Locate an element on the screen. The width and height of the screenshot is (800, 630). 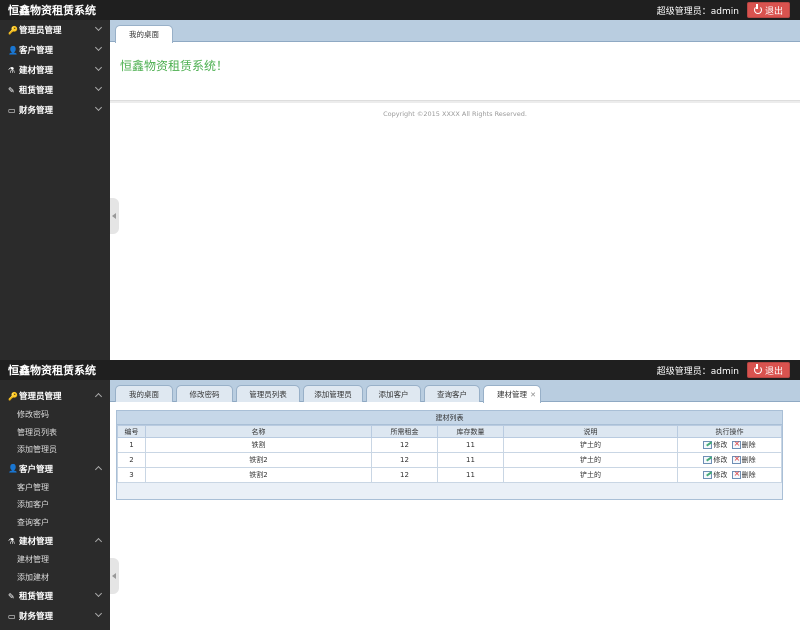
tab-change-password: 修改密码 is located at coordinates (204, 393).